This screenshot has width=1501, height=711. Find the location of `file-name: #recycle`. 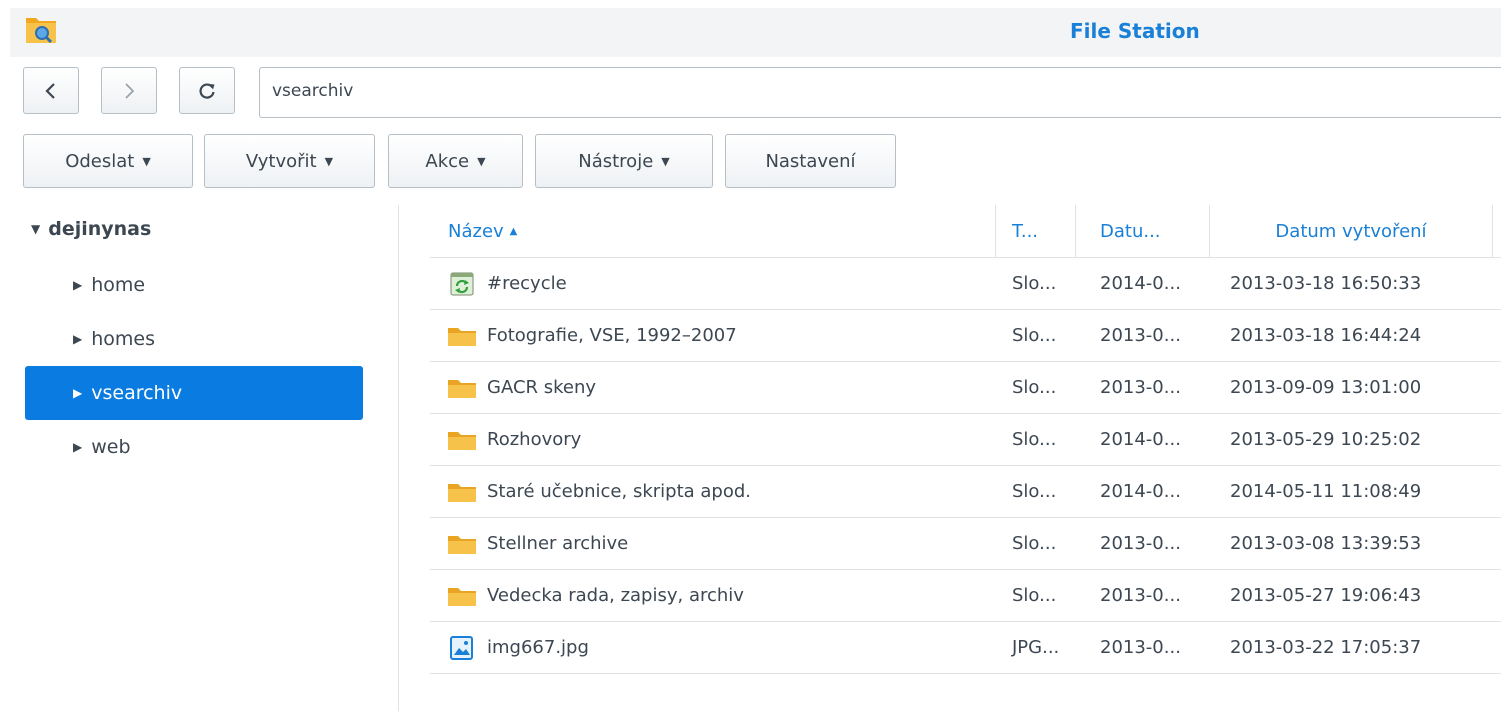

file-name: #recycle is located at coordinates (527, 283).